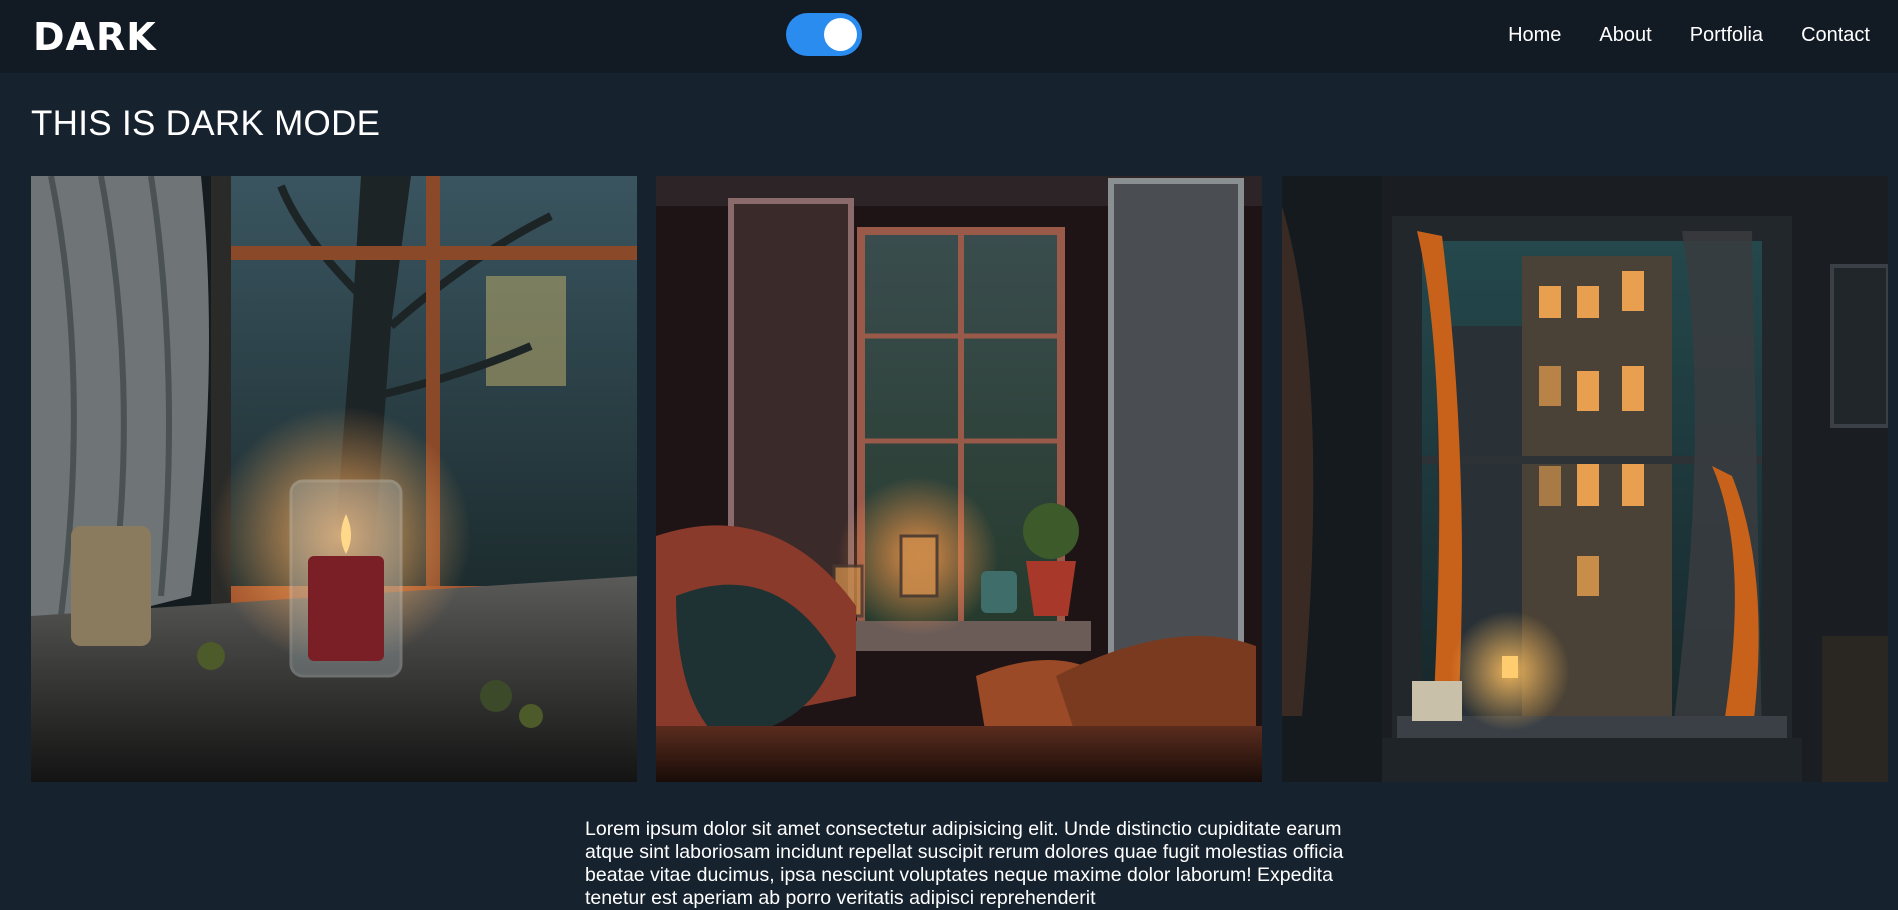  Describe the element at coordinates (1670, 35) in the screenshot. I see `nav-menu: Home About Portfolia Contact` at that location.